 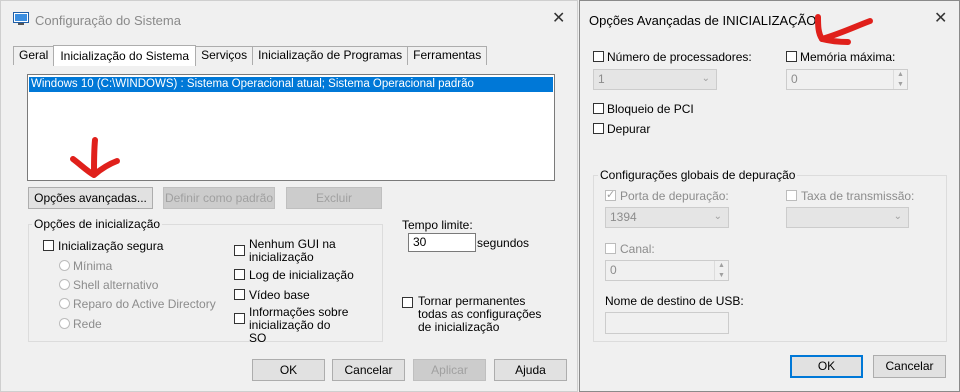 I want to click on pci-lock-label: Bloqueio de PCI, so click(x=650, y=109).